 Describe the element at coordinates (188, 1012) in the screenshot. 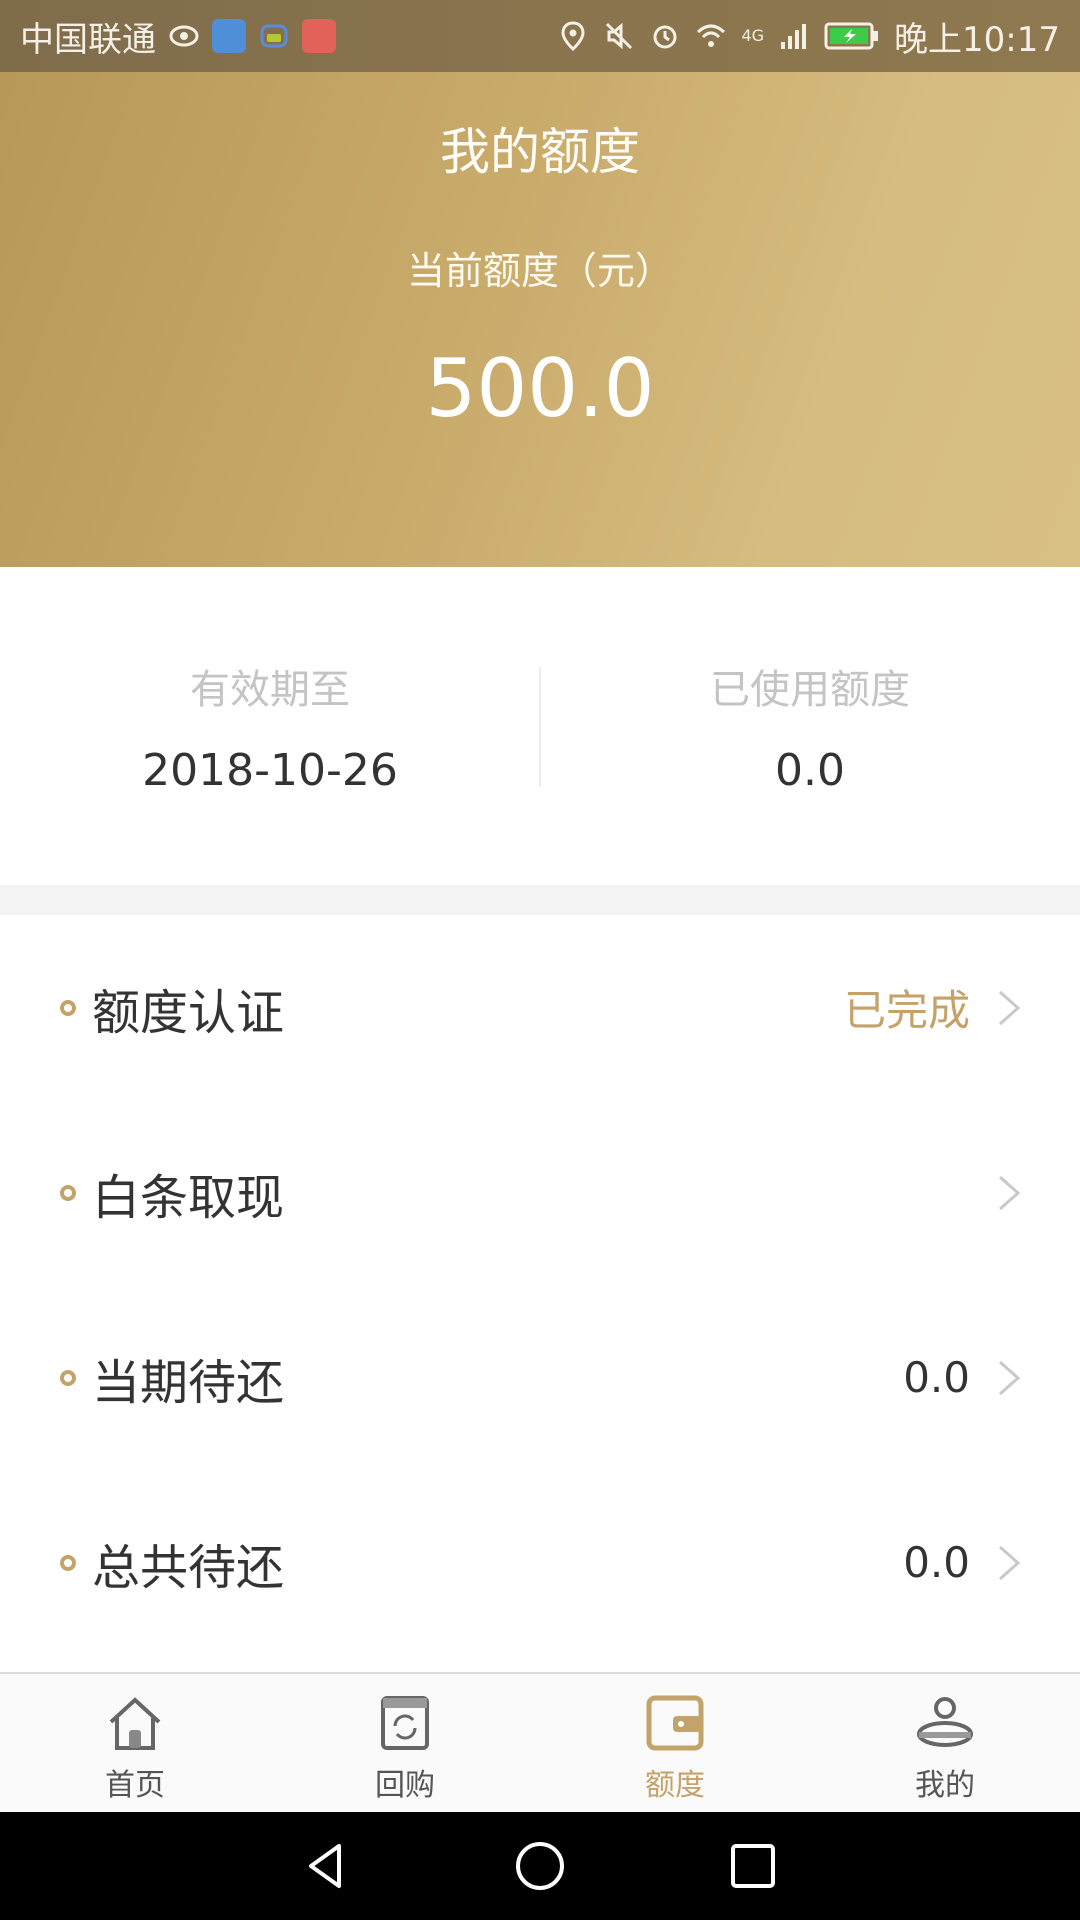

I see `list-item-label: 额度认证` at that location.